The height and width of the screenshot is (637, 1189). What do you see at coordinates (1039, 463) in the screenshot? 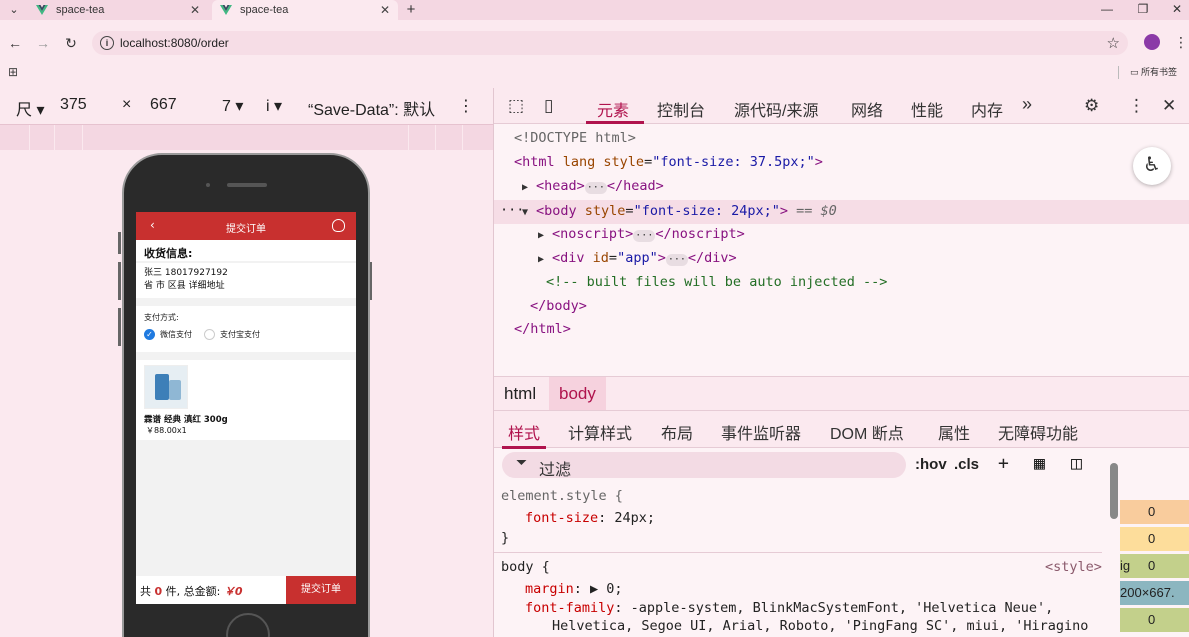
I see `paint-brush-icon: ▦` at bounding box center [1039, 463].